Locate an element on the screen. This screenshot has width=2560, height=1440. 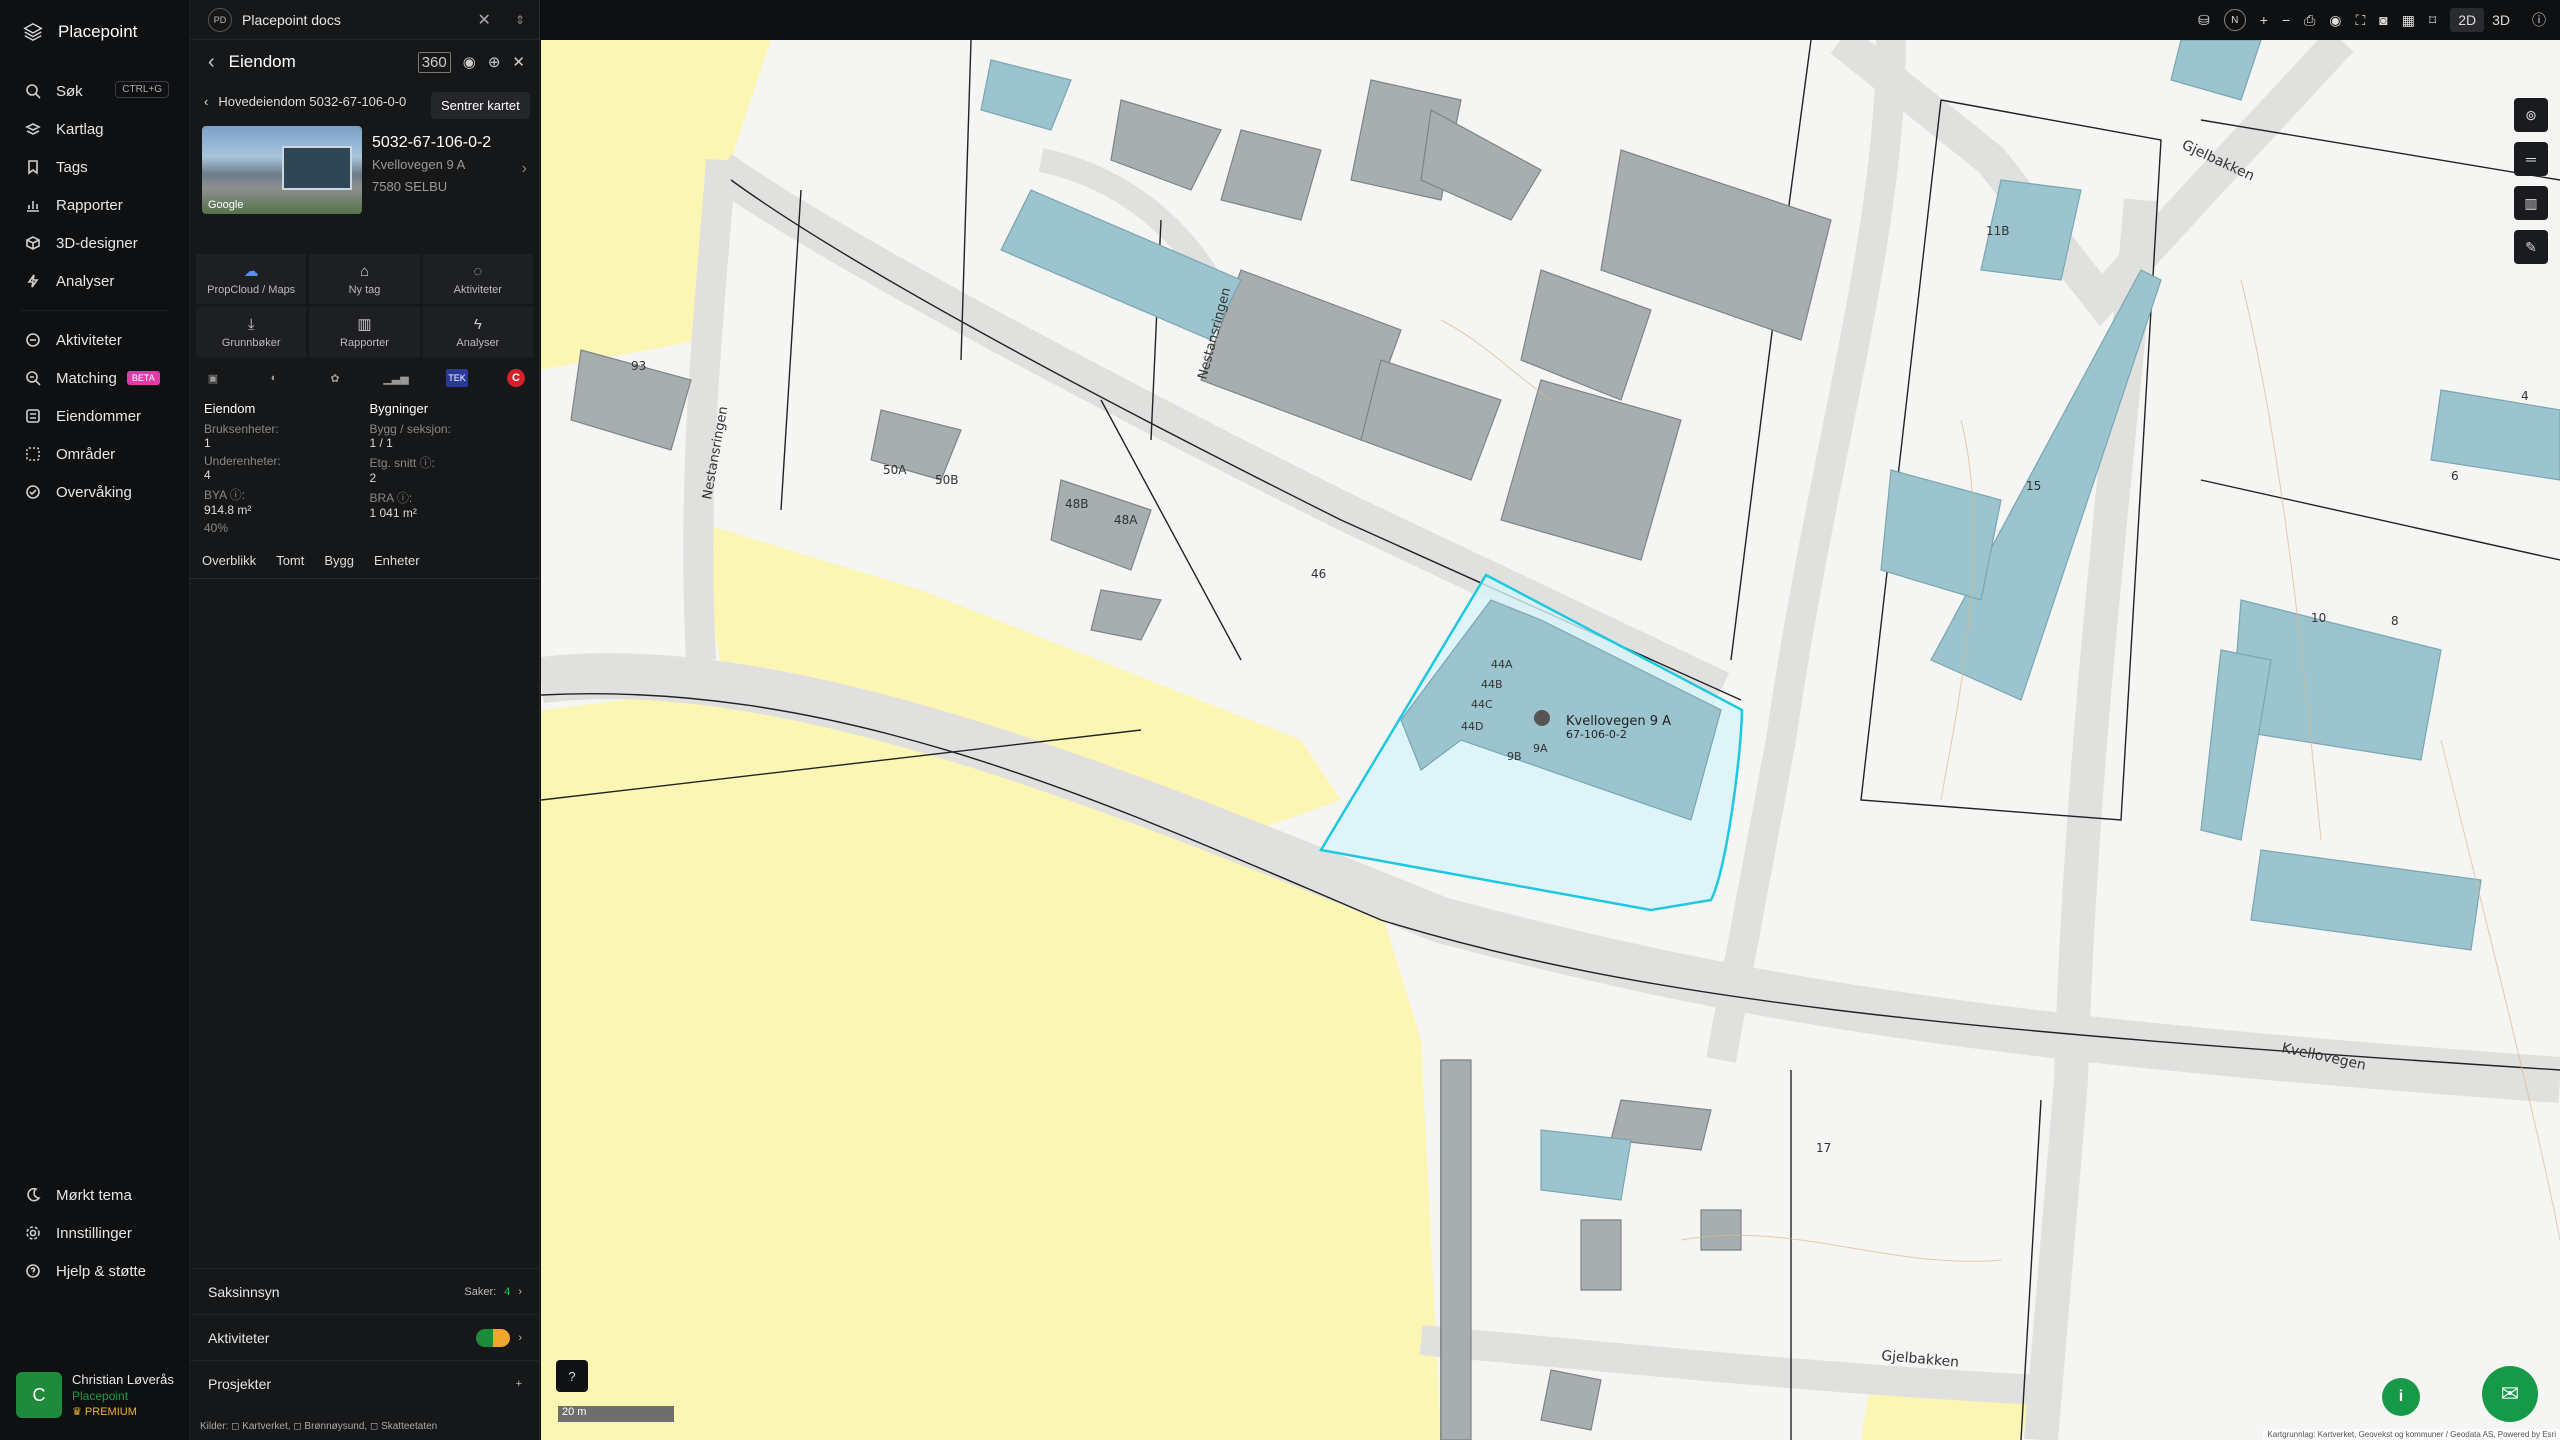
count-label: Saker: is located at coordinates (480, 1291).